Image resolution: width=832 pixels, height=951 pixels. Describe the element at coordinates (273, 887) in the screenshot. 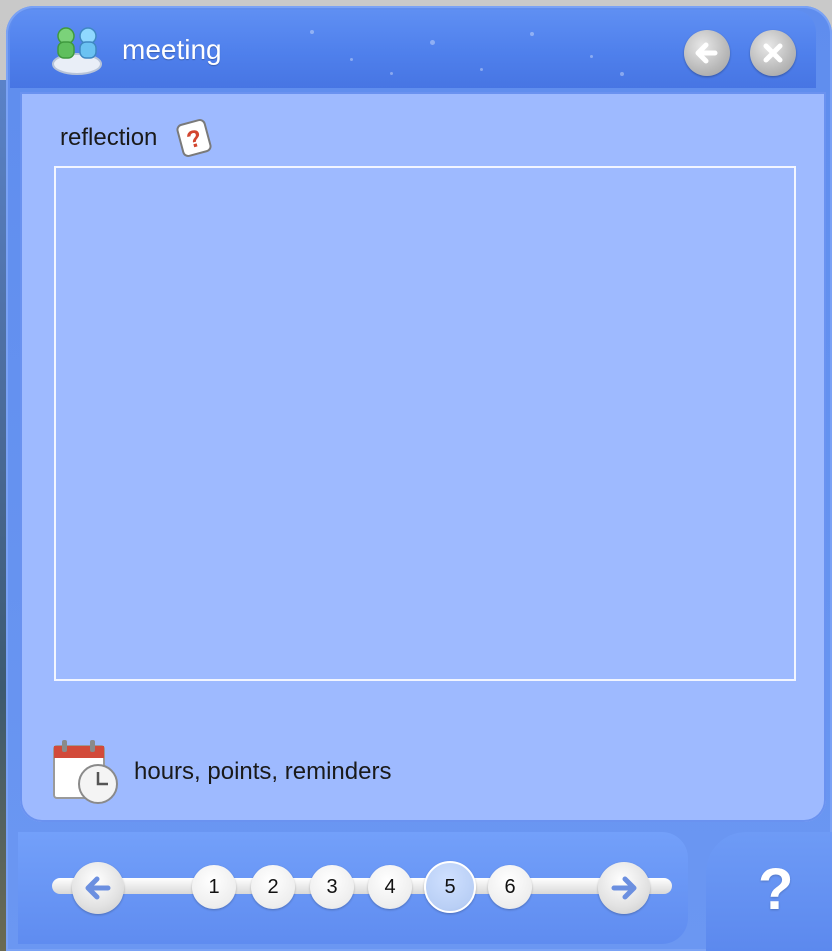

I see `page-2-button: 2` at that location.